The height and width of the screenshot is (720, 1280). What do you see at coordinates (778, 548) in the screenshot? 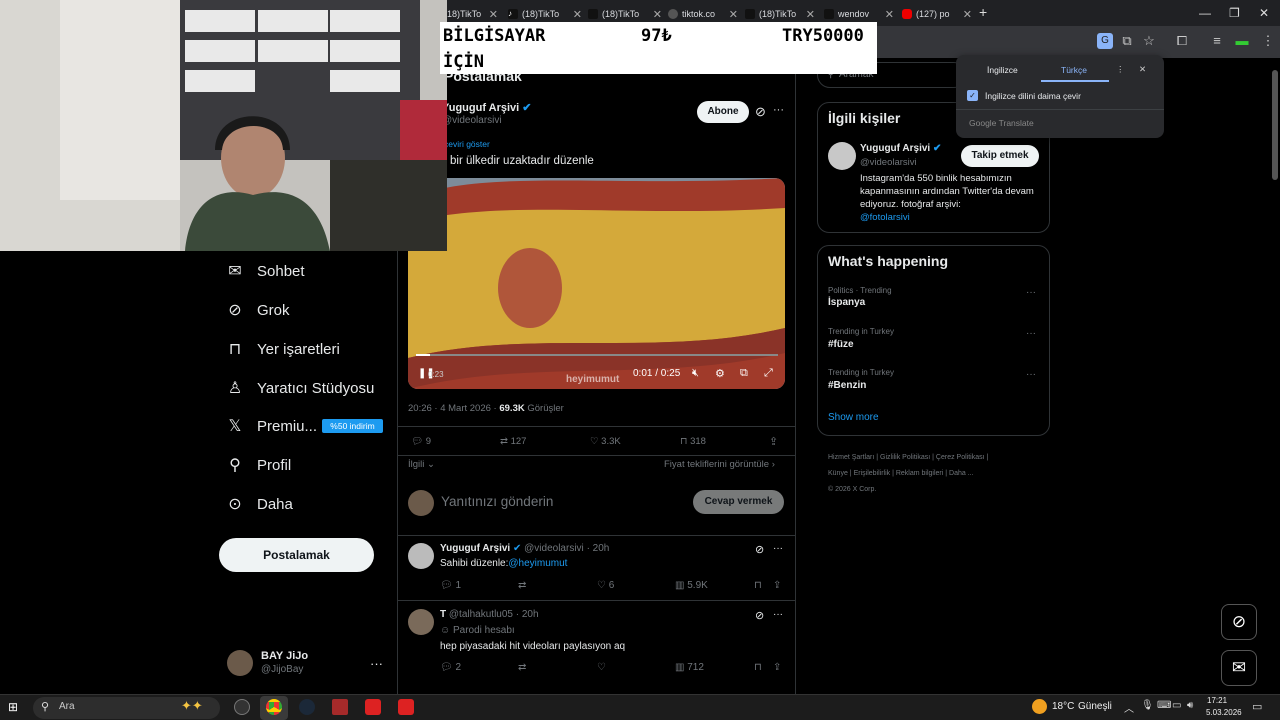
I see `reply-more-icon: ···` at bounding box center [778, 548].